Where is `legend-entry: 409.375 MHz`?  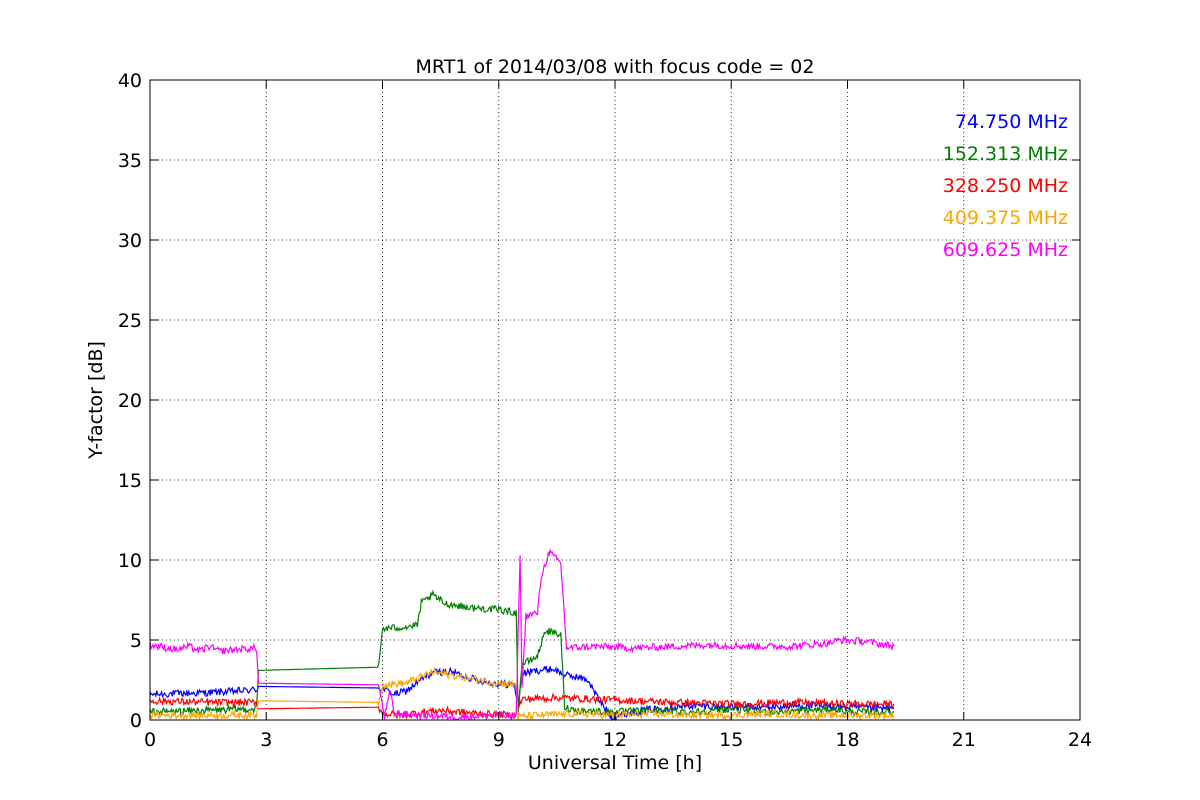
legend-entry: 409.375 MHz is located at coordinates (1005, 218).